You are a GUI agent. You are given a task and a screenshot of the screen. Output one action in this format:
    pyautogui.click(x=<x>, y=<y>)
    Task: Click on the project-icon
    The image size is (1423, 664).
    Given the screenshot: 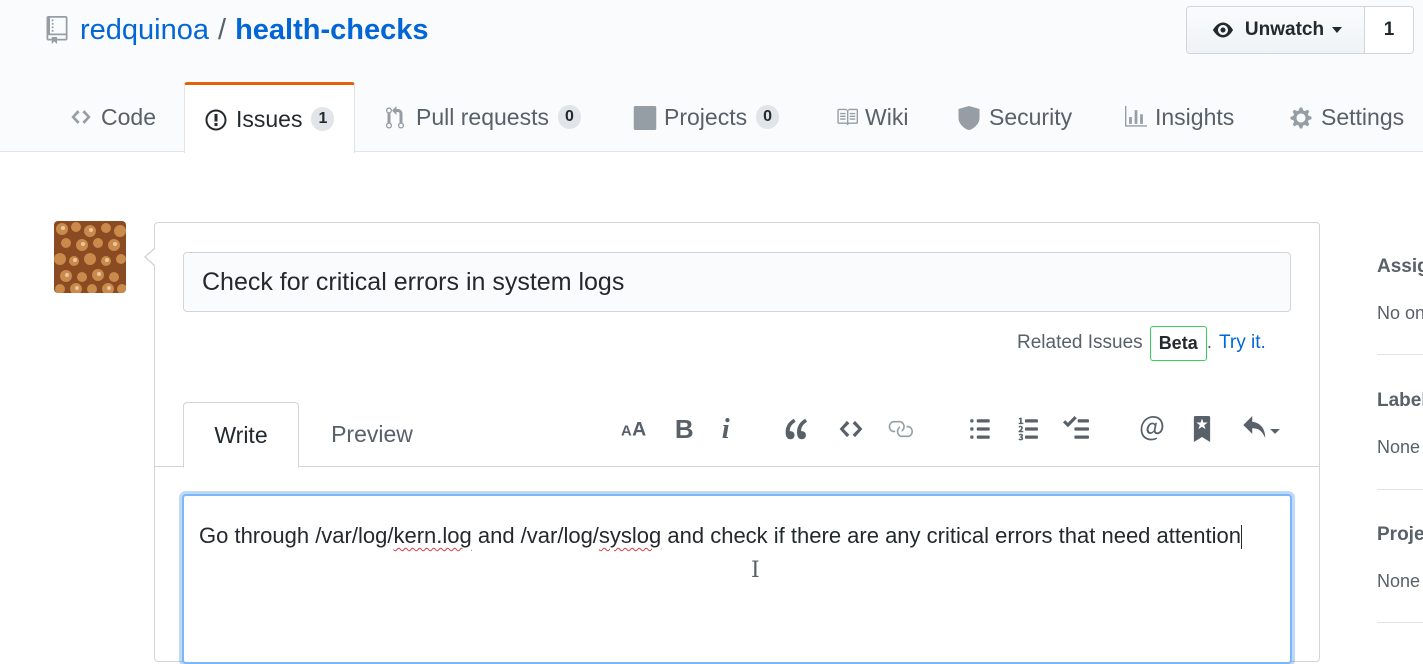 What is the action you would take?
    pyautogui.click(x=645, y=118)
    